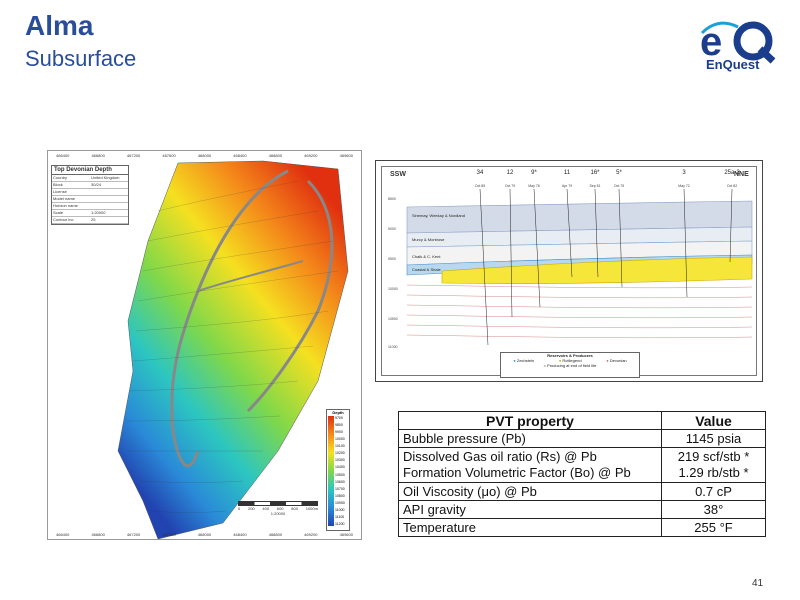 The image size is (800, 600). I want to click on map-info-row: License, so click(90, 192).